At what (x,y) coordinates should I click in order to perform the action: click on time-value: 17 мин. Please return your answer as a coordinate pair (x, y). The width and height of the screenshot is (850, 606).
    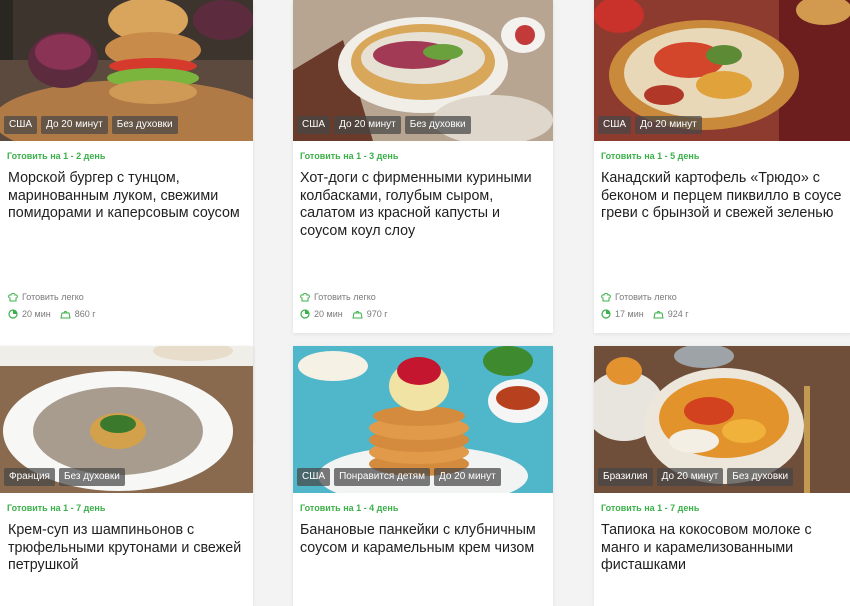
    Looking at the image, I should click on (629, 314).